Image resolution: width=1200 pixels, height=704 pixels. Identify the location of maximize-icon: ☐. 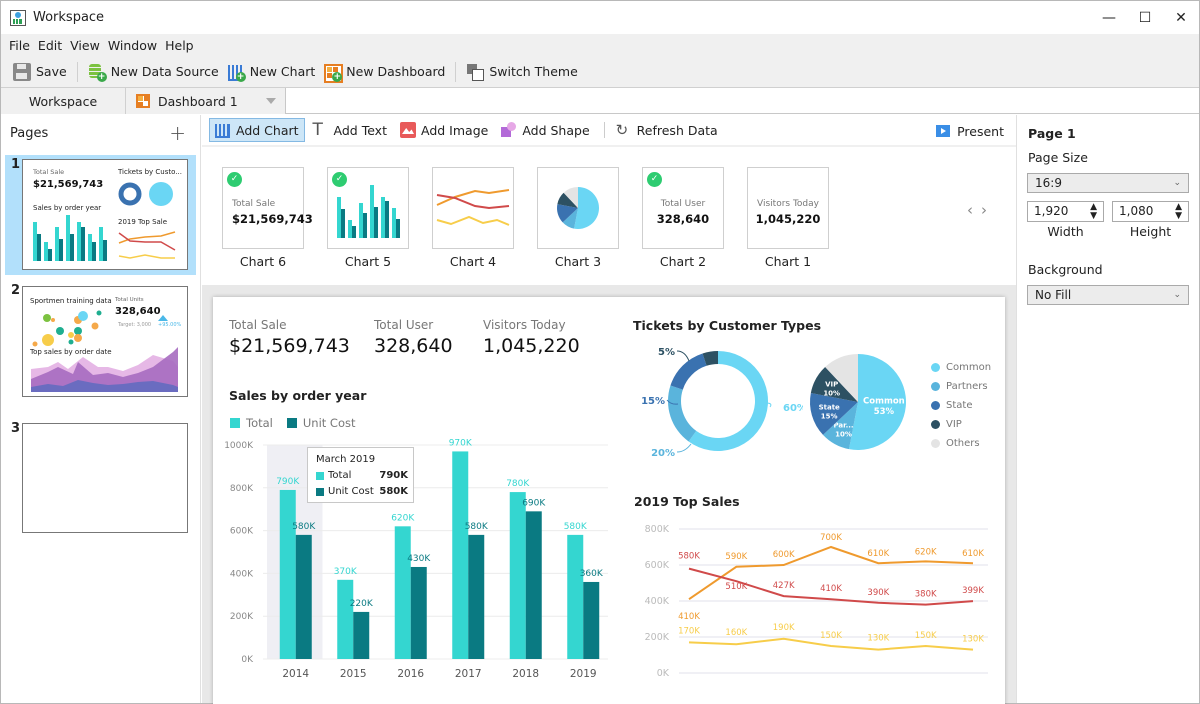
(1145, 17).